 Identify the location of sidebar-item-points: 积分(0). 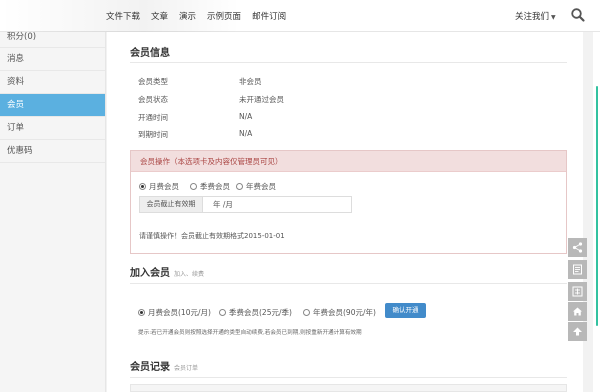
(52, 40).